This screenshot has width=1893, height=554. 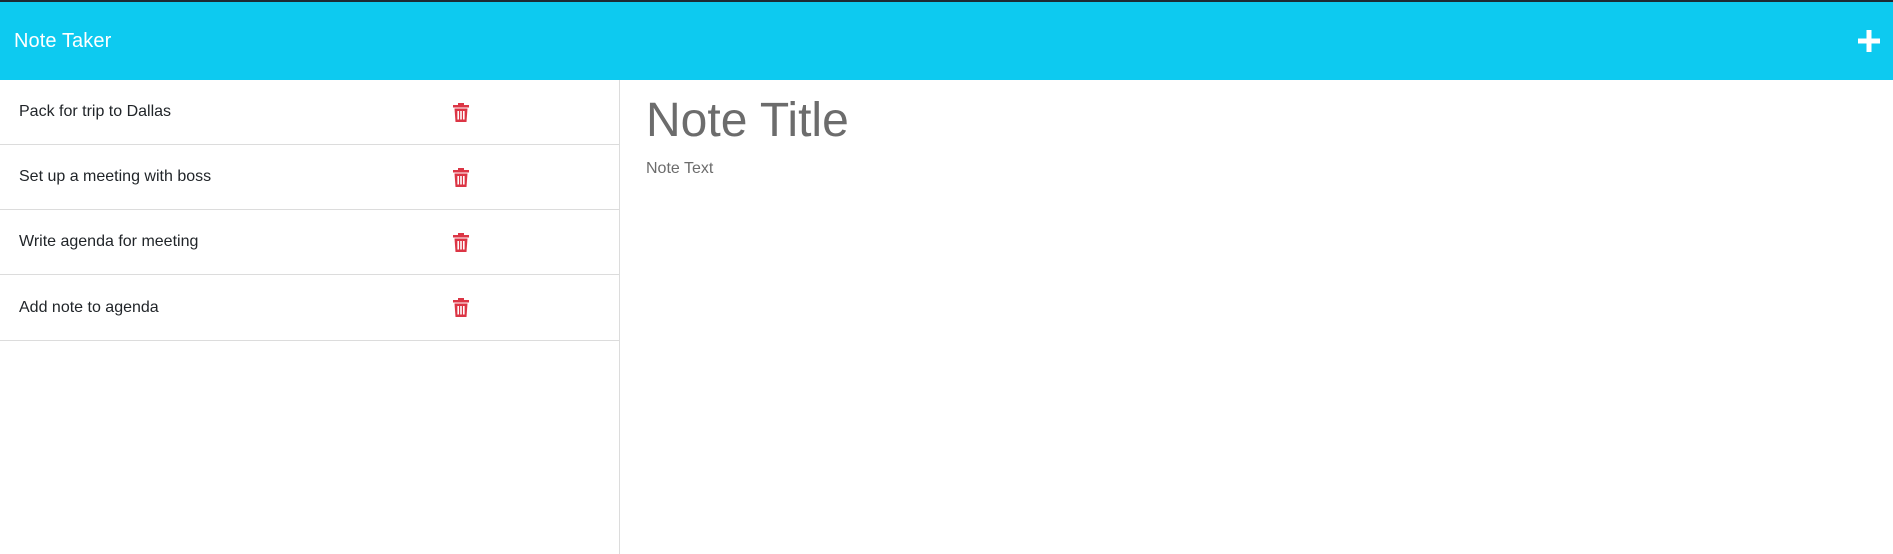 I want to click on note-item-title: Set up a meeting with boss, so click(x=115, y=176).